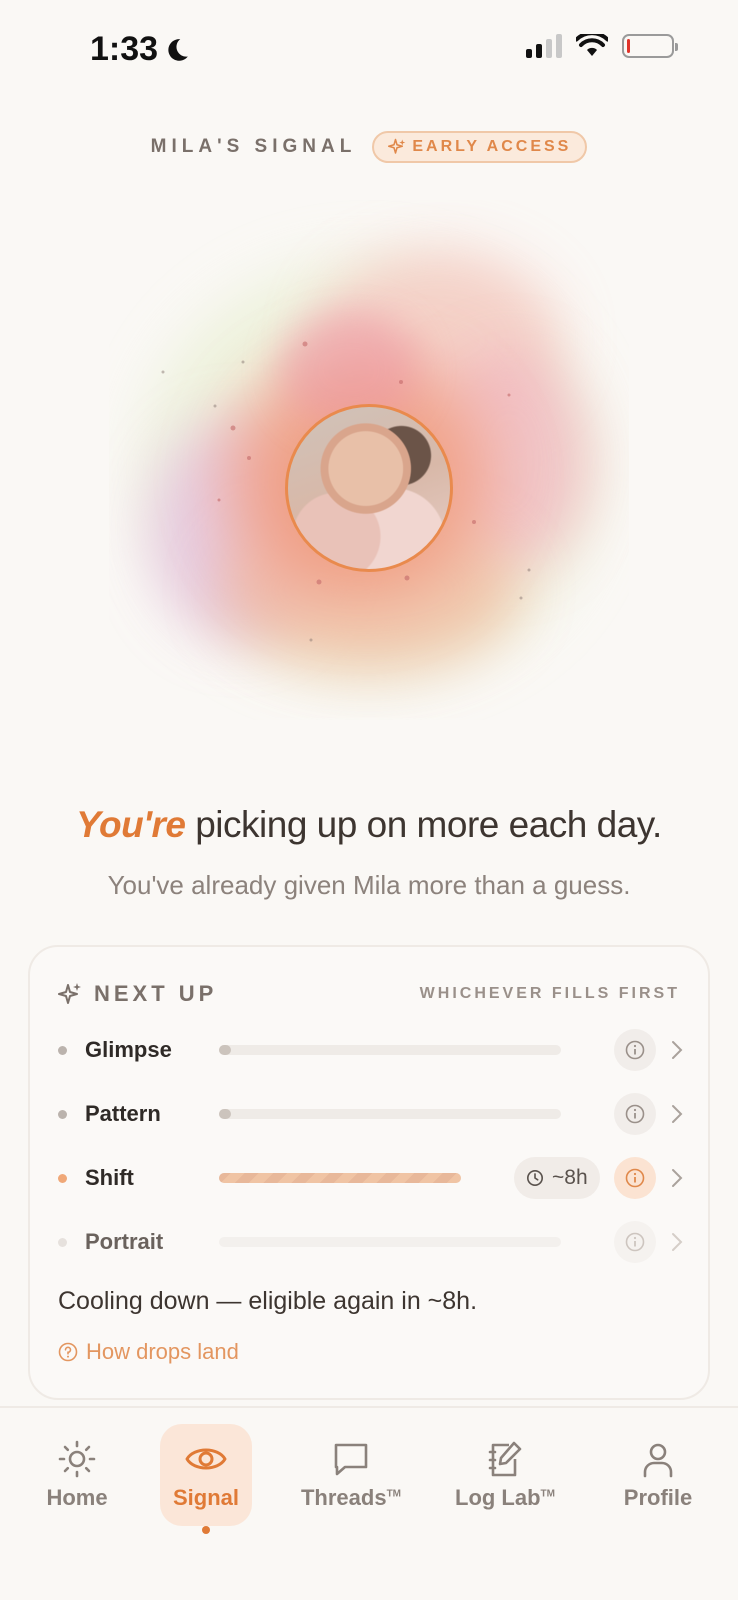  I want to click on drop-row-glimpse: Glimpse, so click(371, 1050).